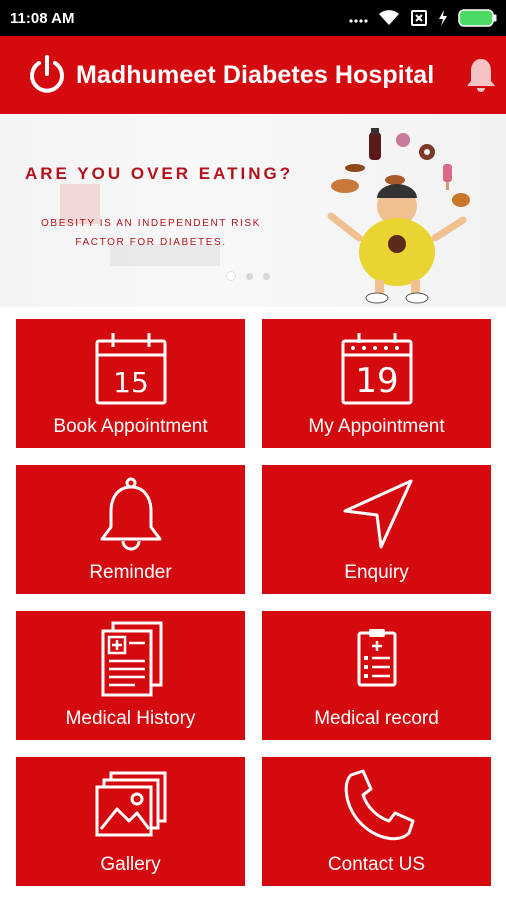 Image resolution: width=506 pixels, height=900 pixels. What do you see at coordinates (376, 381) in the screenshot?
I see `calendar-number: 19` at bounding box center [376, 381].